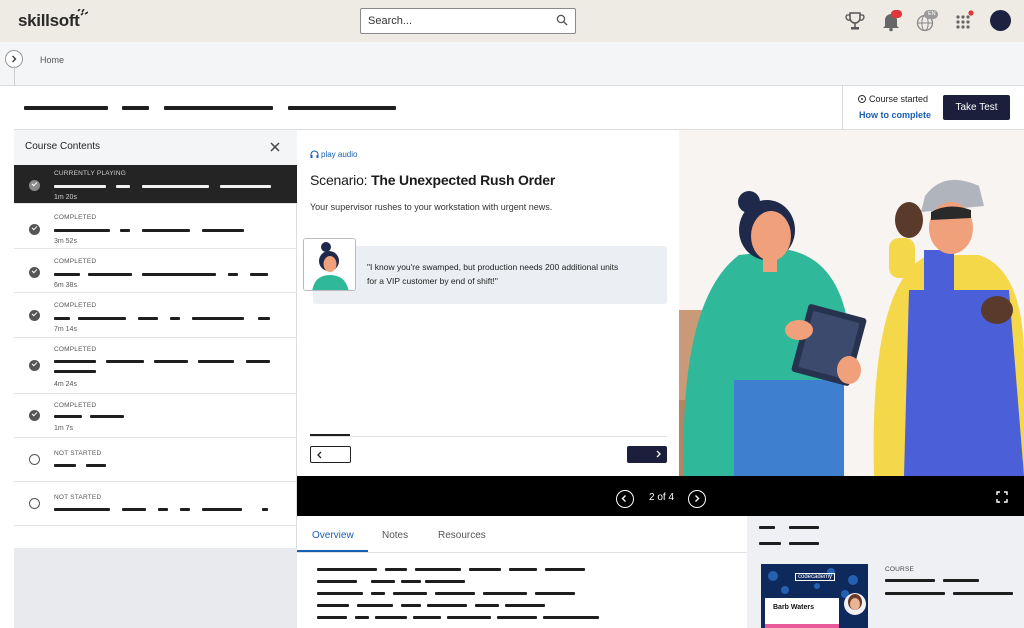 The image size is (1024, 628). I want to click on breadcrumb-home: Home, so click(52, 60).